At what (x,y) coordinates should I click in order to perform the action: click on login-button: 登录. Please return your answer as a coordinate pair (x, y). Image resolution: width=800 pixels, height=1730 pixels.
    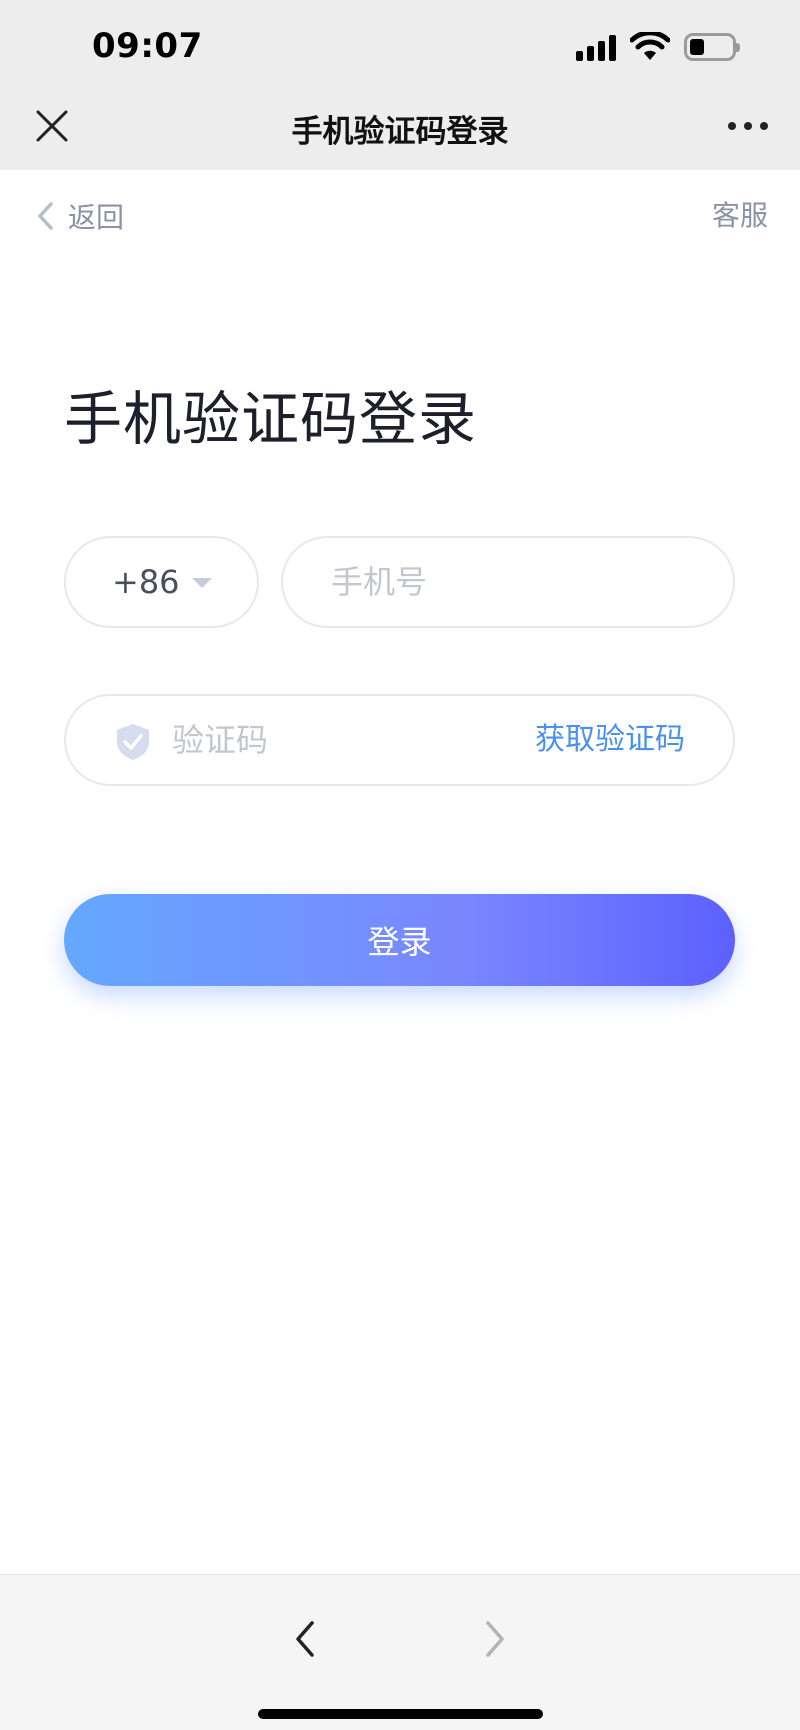
    Looking at the image, I should click on (399, 940).